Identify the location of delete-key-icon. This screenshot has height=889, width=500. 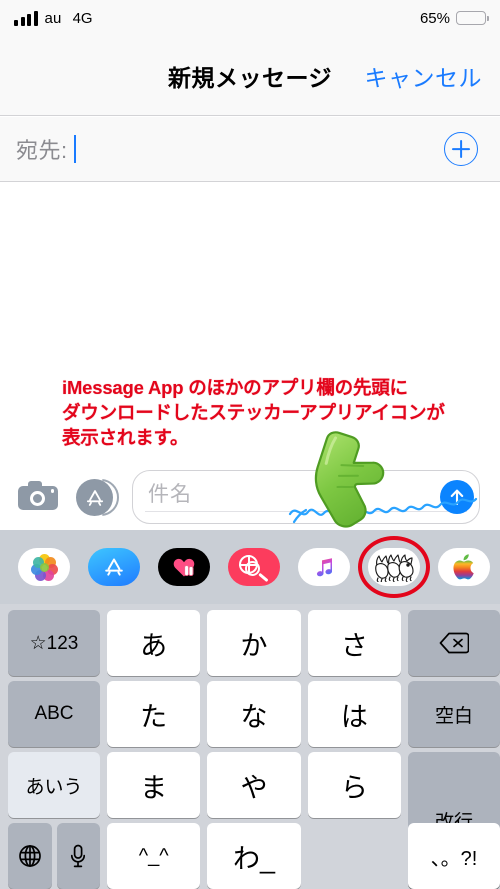
(454, 643).